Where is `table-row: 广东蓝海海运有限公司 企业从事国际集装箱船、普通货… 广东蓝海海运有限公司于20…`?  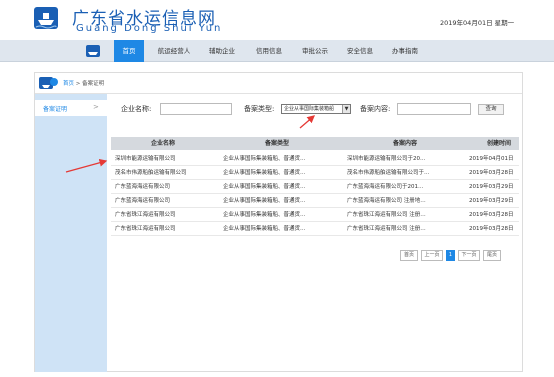 table-row: 广东蓝海海运有限公司 企业从事国际集装箱船、普通货… 广东蓝海海运有限公司于20… is located at coordinates (315, 187).